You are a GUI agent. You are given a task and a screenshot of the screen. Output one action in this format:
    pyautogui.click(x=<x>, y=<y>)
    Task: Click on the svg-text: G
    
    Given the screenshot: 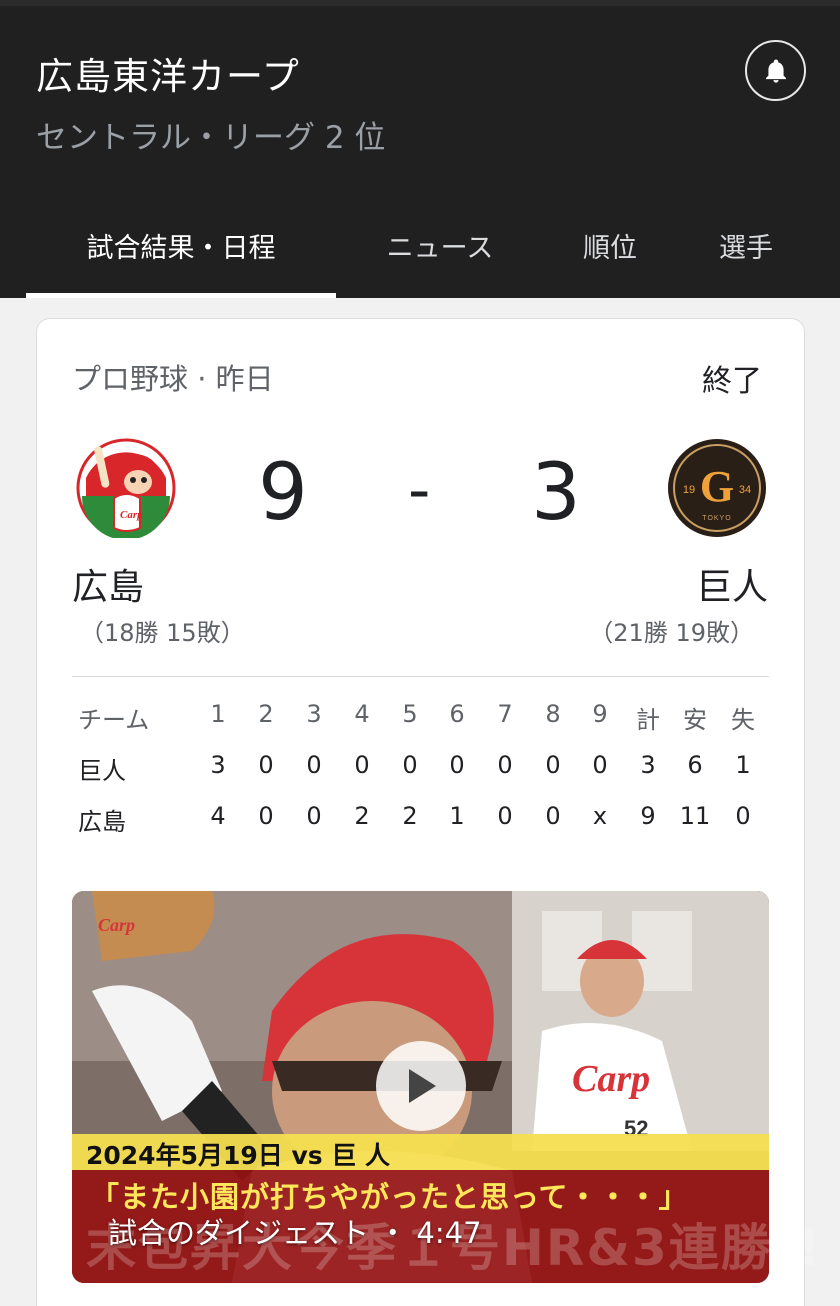 What is the action you would take?
    pyautogui.click(x=717, y=486)
    